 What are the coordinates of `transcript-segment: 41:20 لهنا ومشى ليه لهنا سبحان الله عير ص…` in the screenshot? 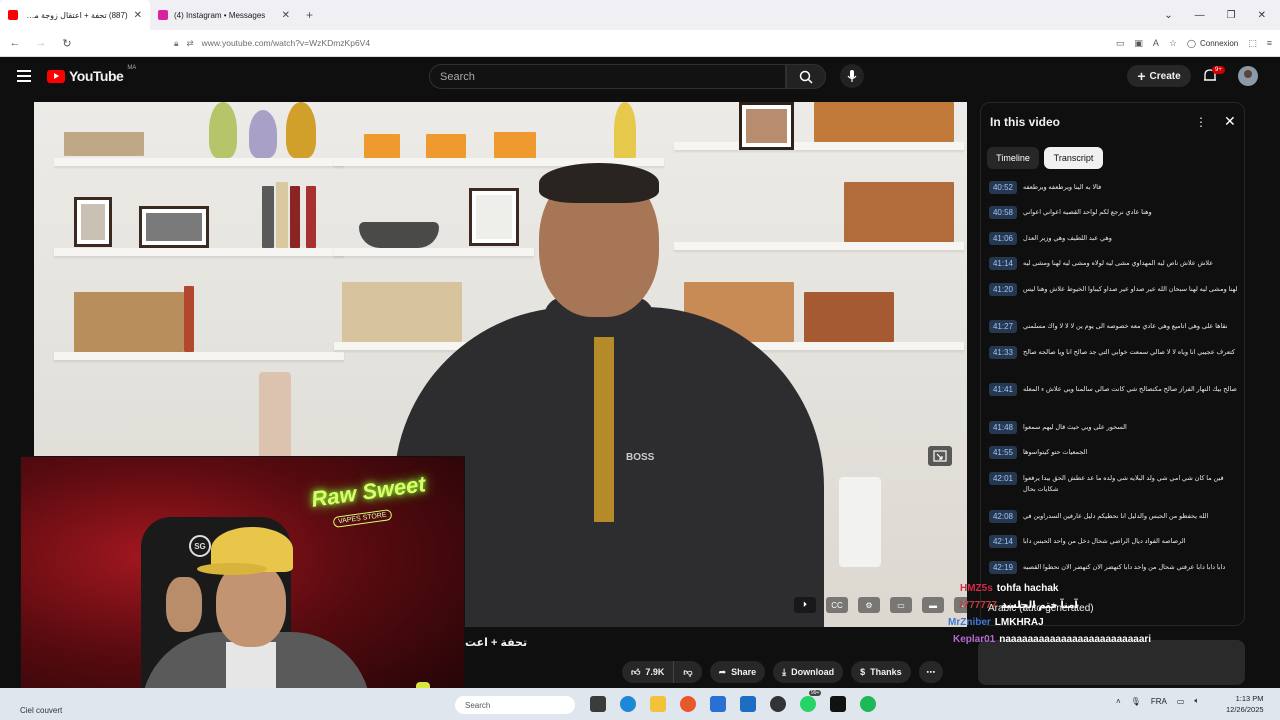 It's located at (1114, 301).